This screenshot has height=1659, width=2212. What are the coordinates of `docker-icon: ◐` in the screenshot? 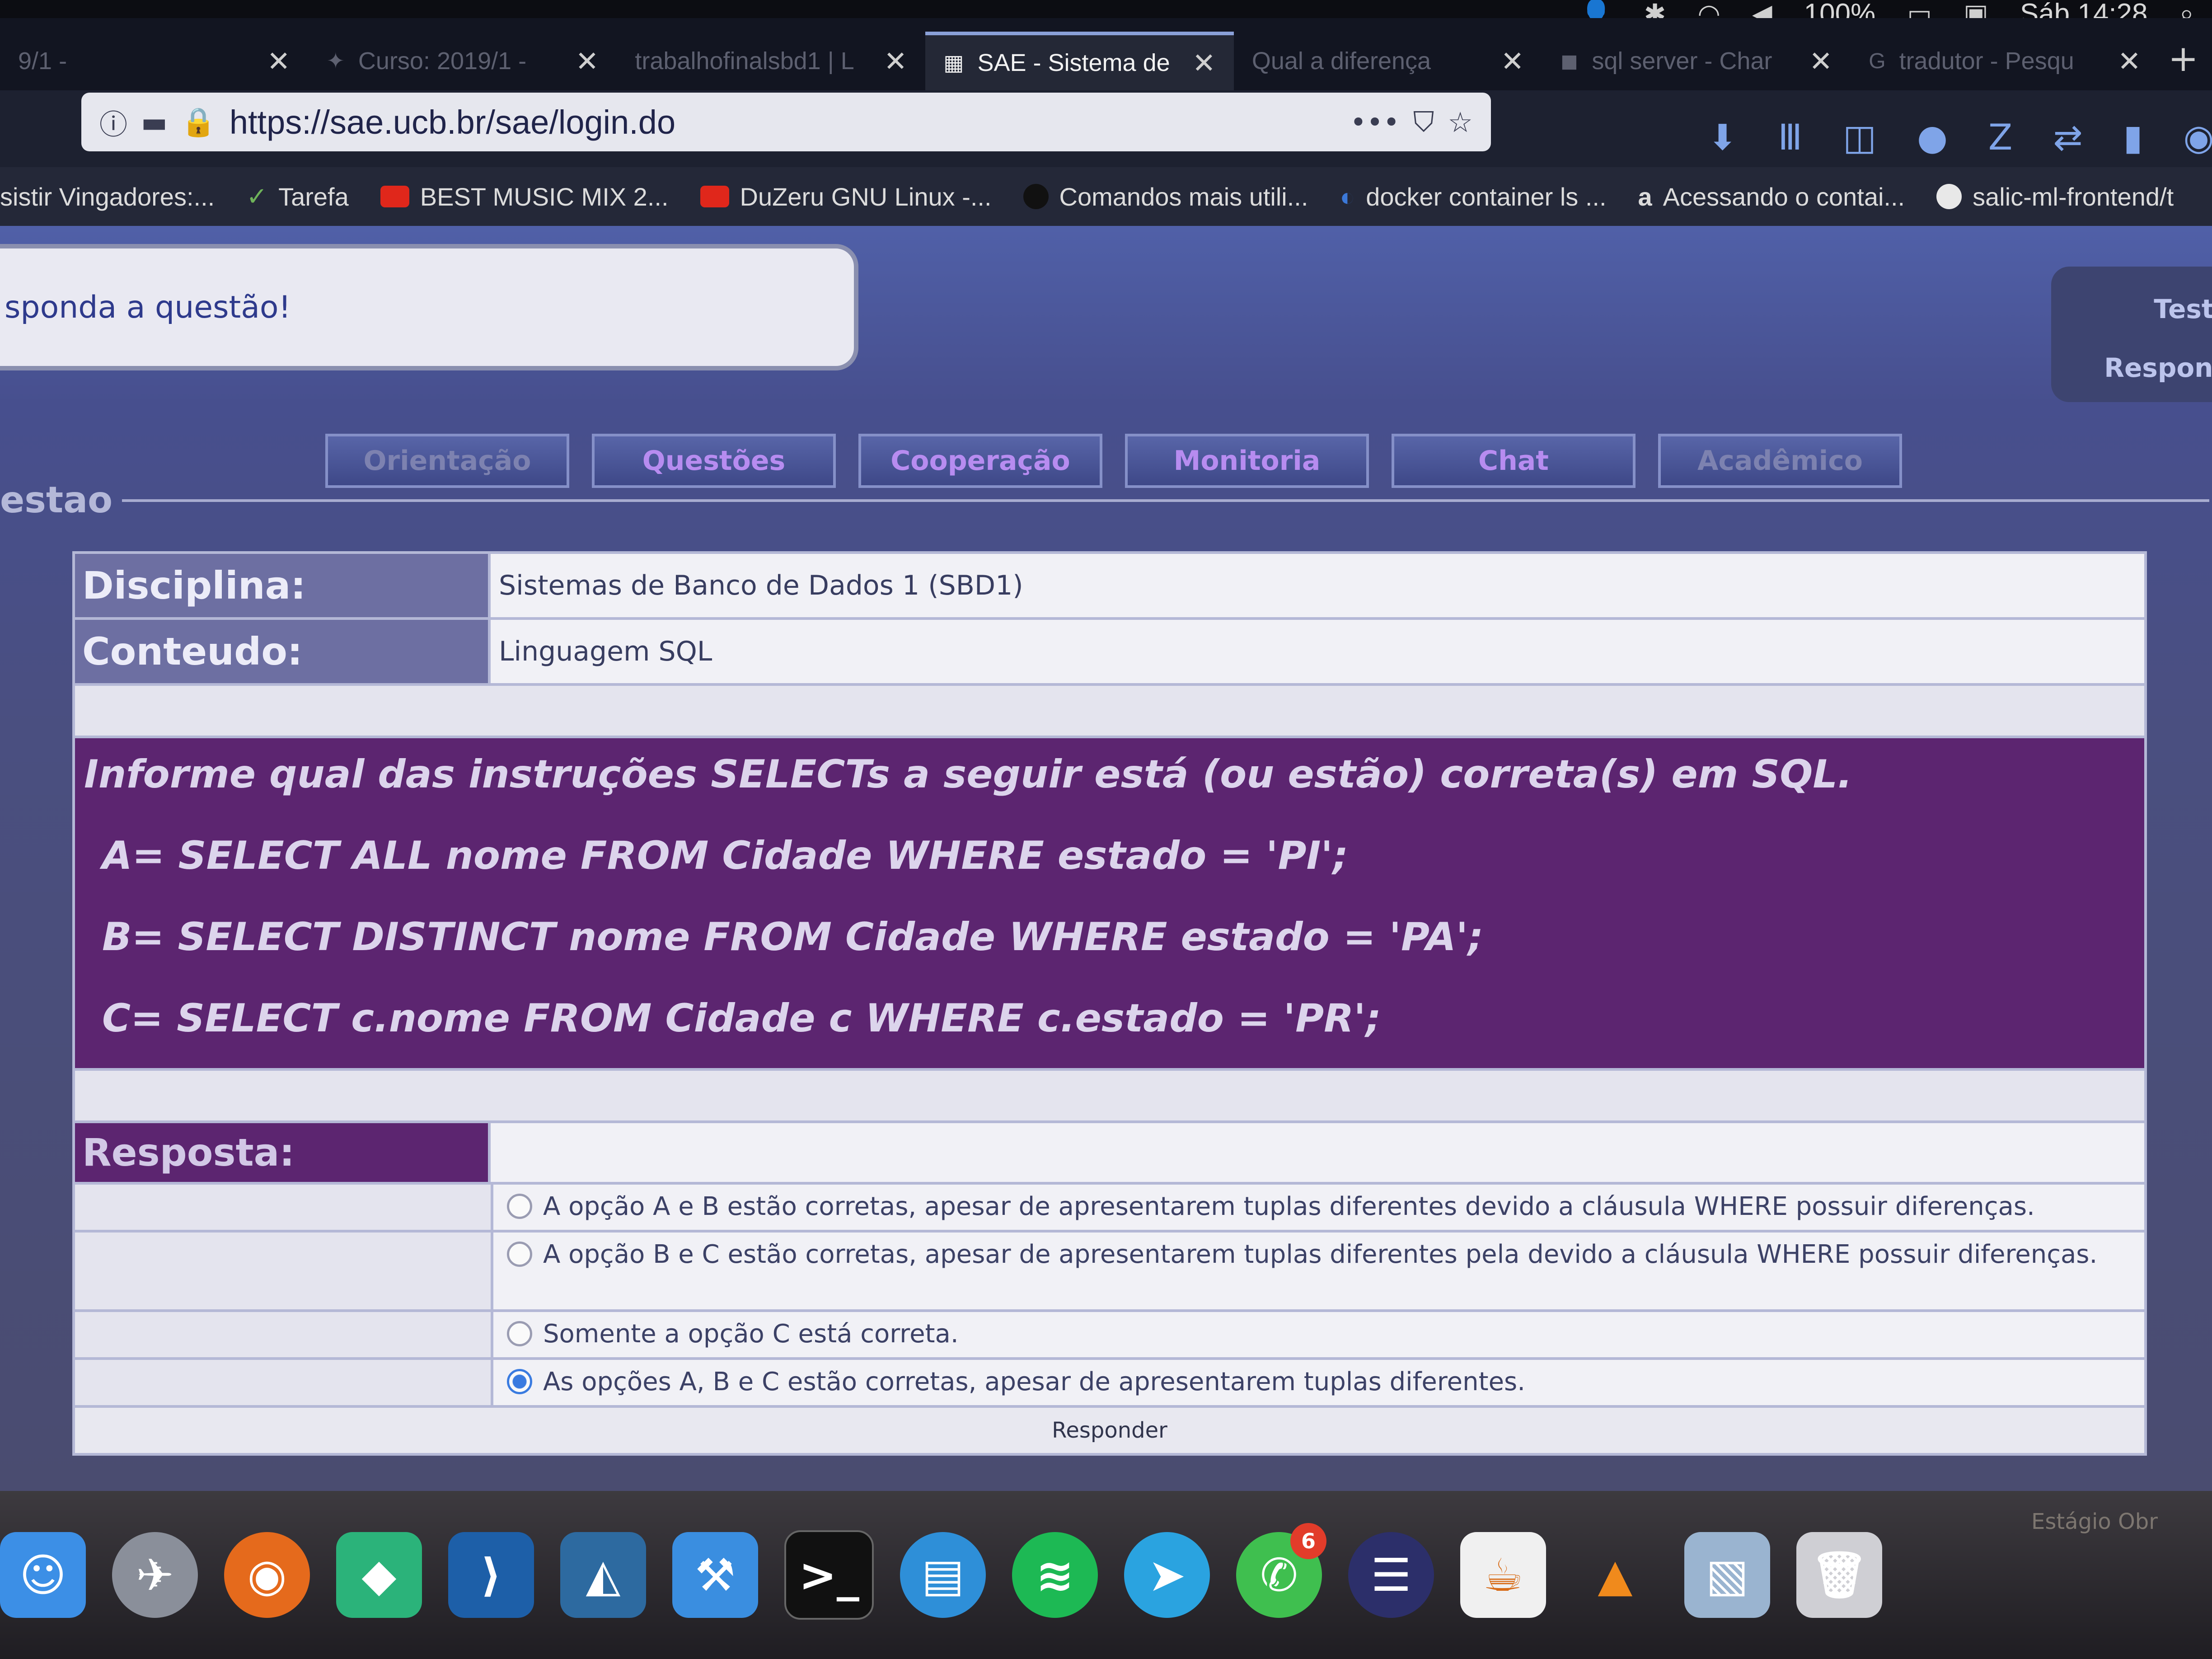 It's located at (1347, 196).